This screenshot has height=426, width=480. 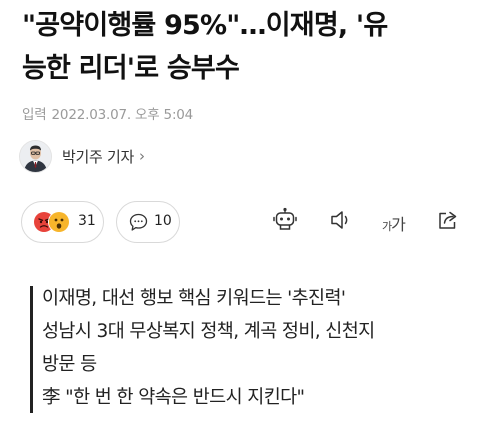 I want to click on headline-line-2: 능한 리더'로 승부수, so click(x=131, y=68).